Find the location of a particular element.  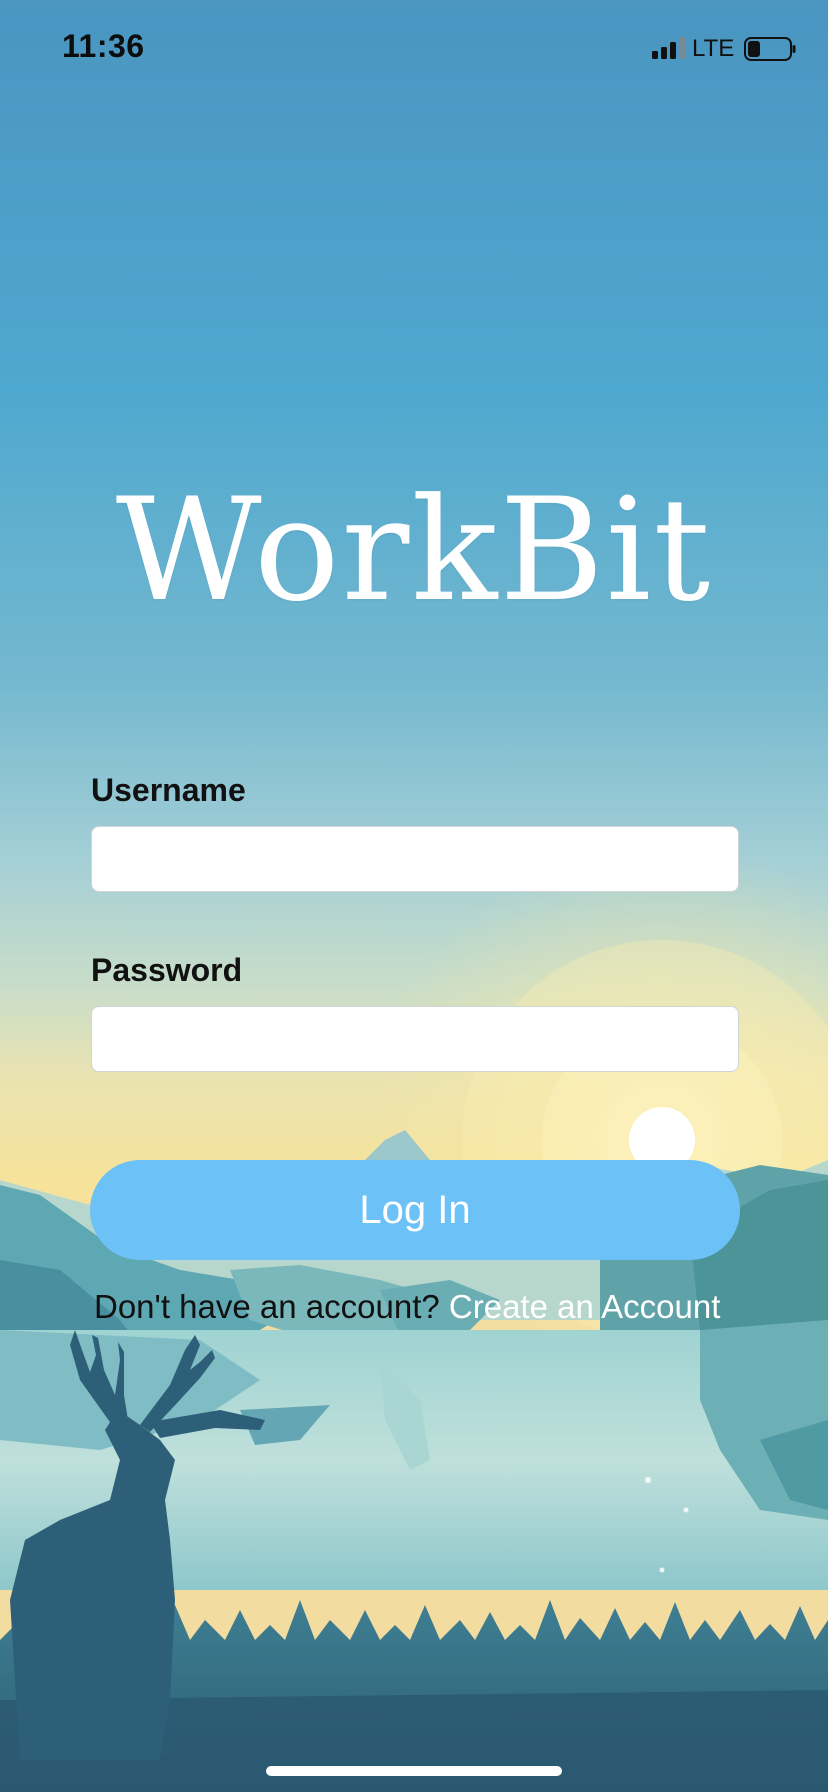

signup-prompt: Don't have an account? is located at coordinates (271, 1306).